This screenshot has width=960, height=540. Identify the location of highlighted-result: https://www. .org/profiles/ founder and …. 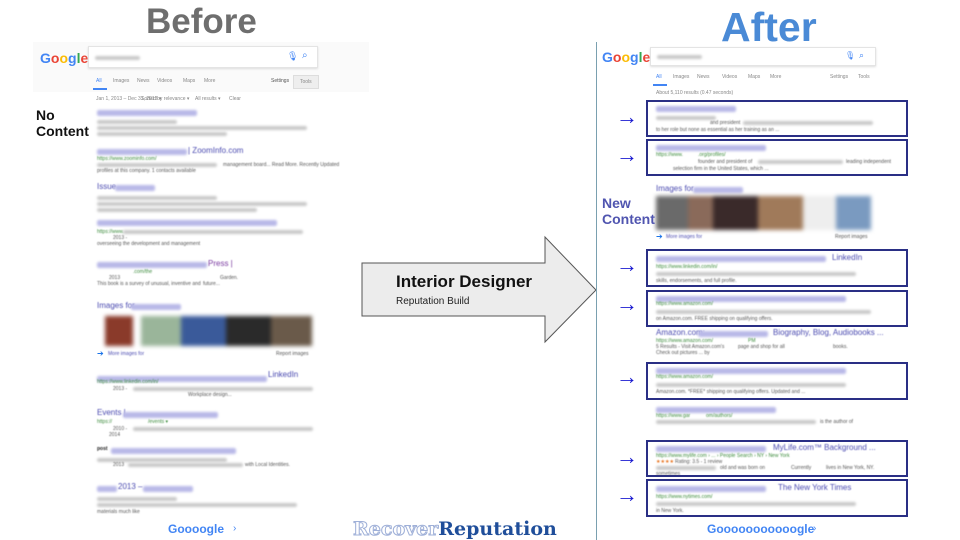
(777, 157).